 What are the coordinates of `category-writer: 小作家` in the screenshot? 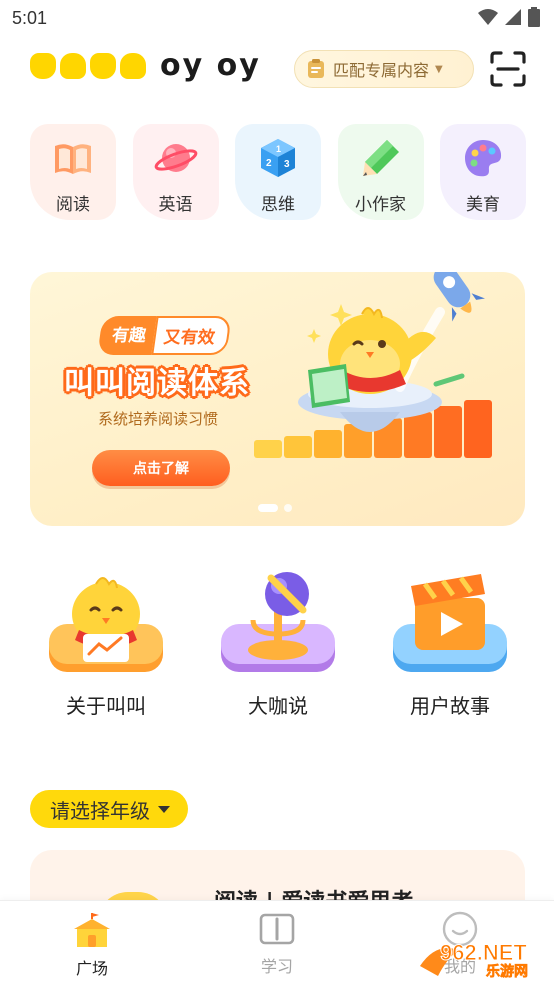 It's located at (380, 172).